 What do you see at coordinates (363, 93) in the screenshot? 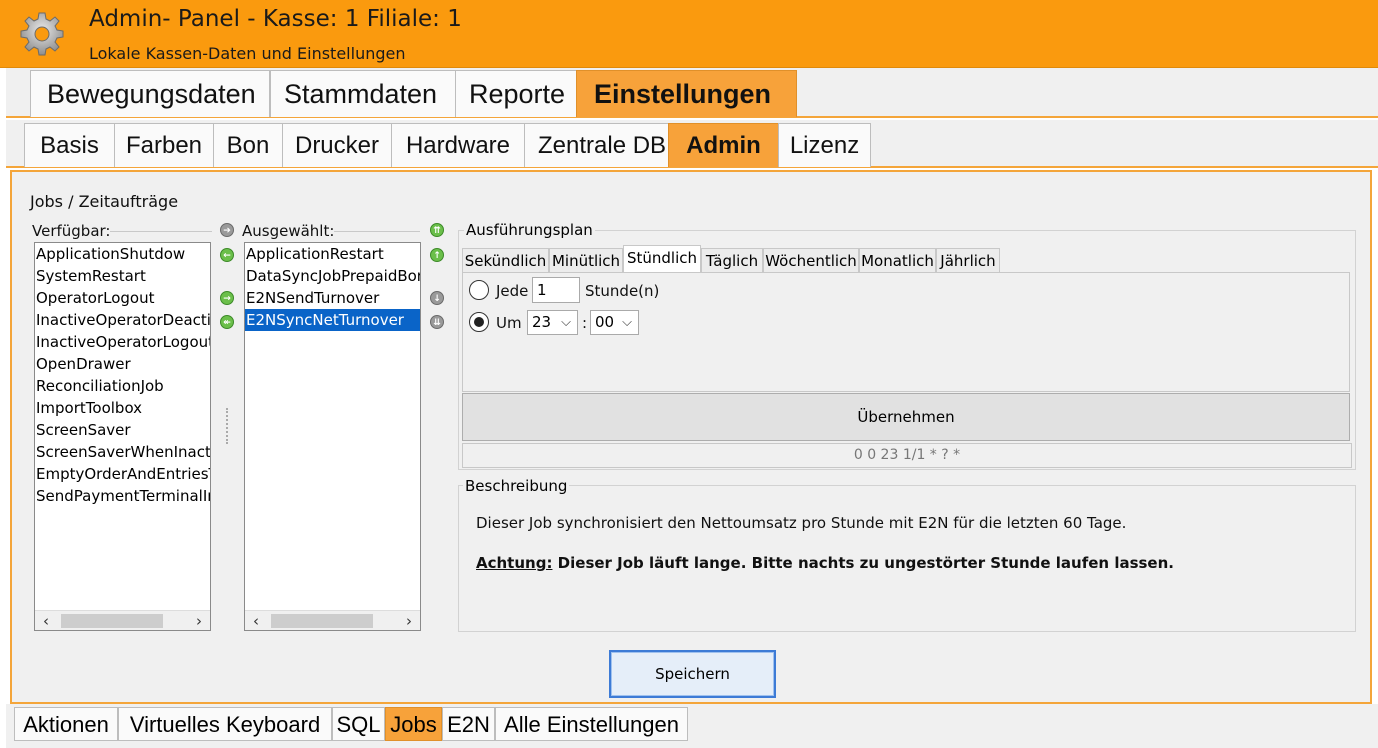
I see `tab-stammdaten: Stammdaten` at bounding box center [363, 93].